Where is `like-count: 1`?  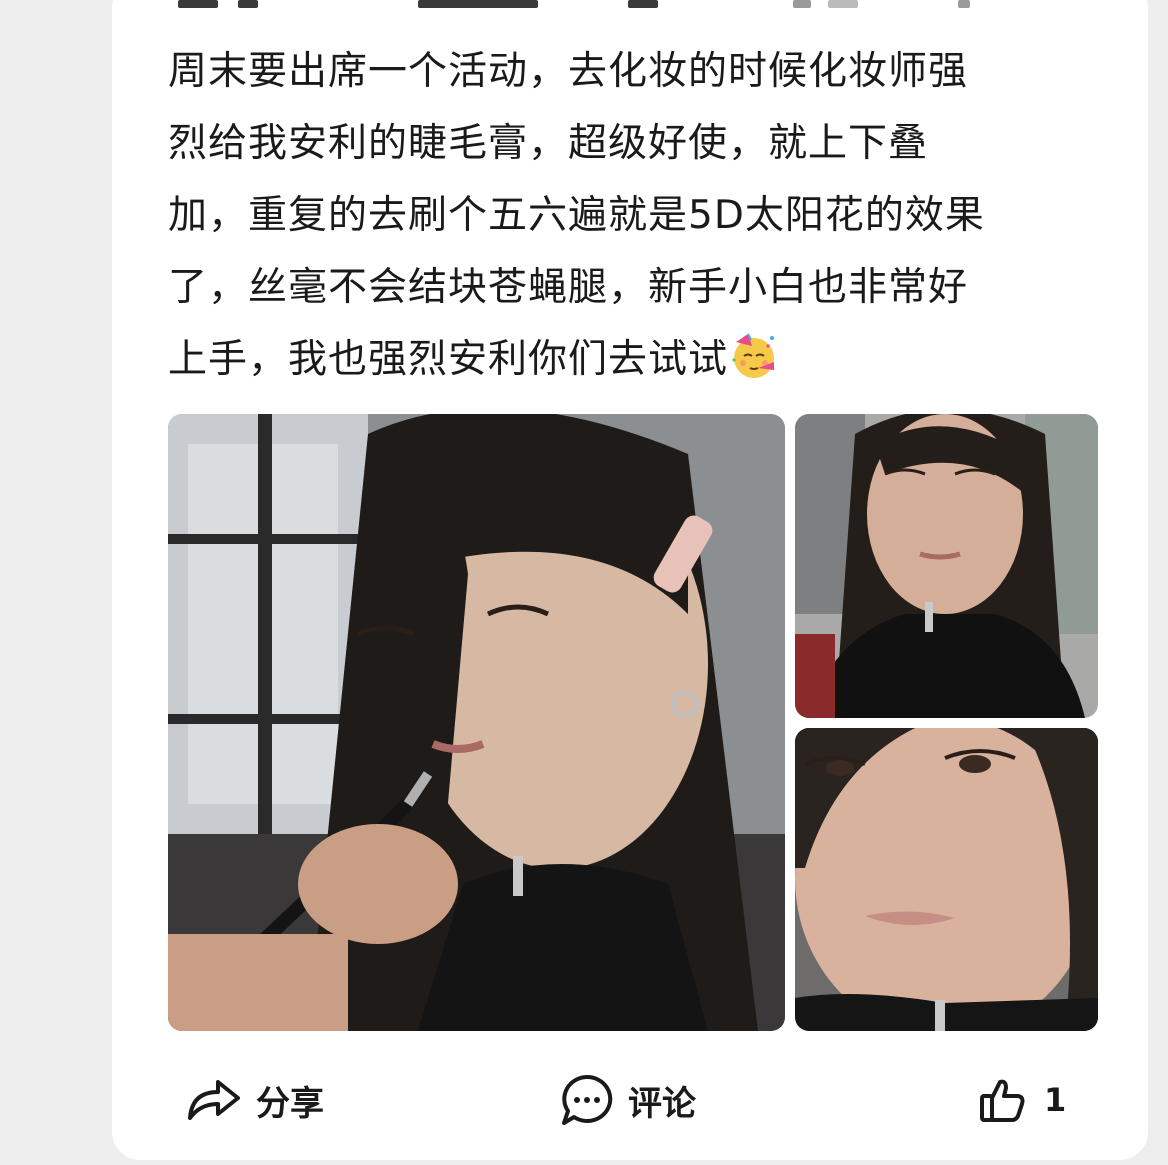
like-count: 1 is located at coordinates (1055, 1100).